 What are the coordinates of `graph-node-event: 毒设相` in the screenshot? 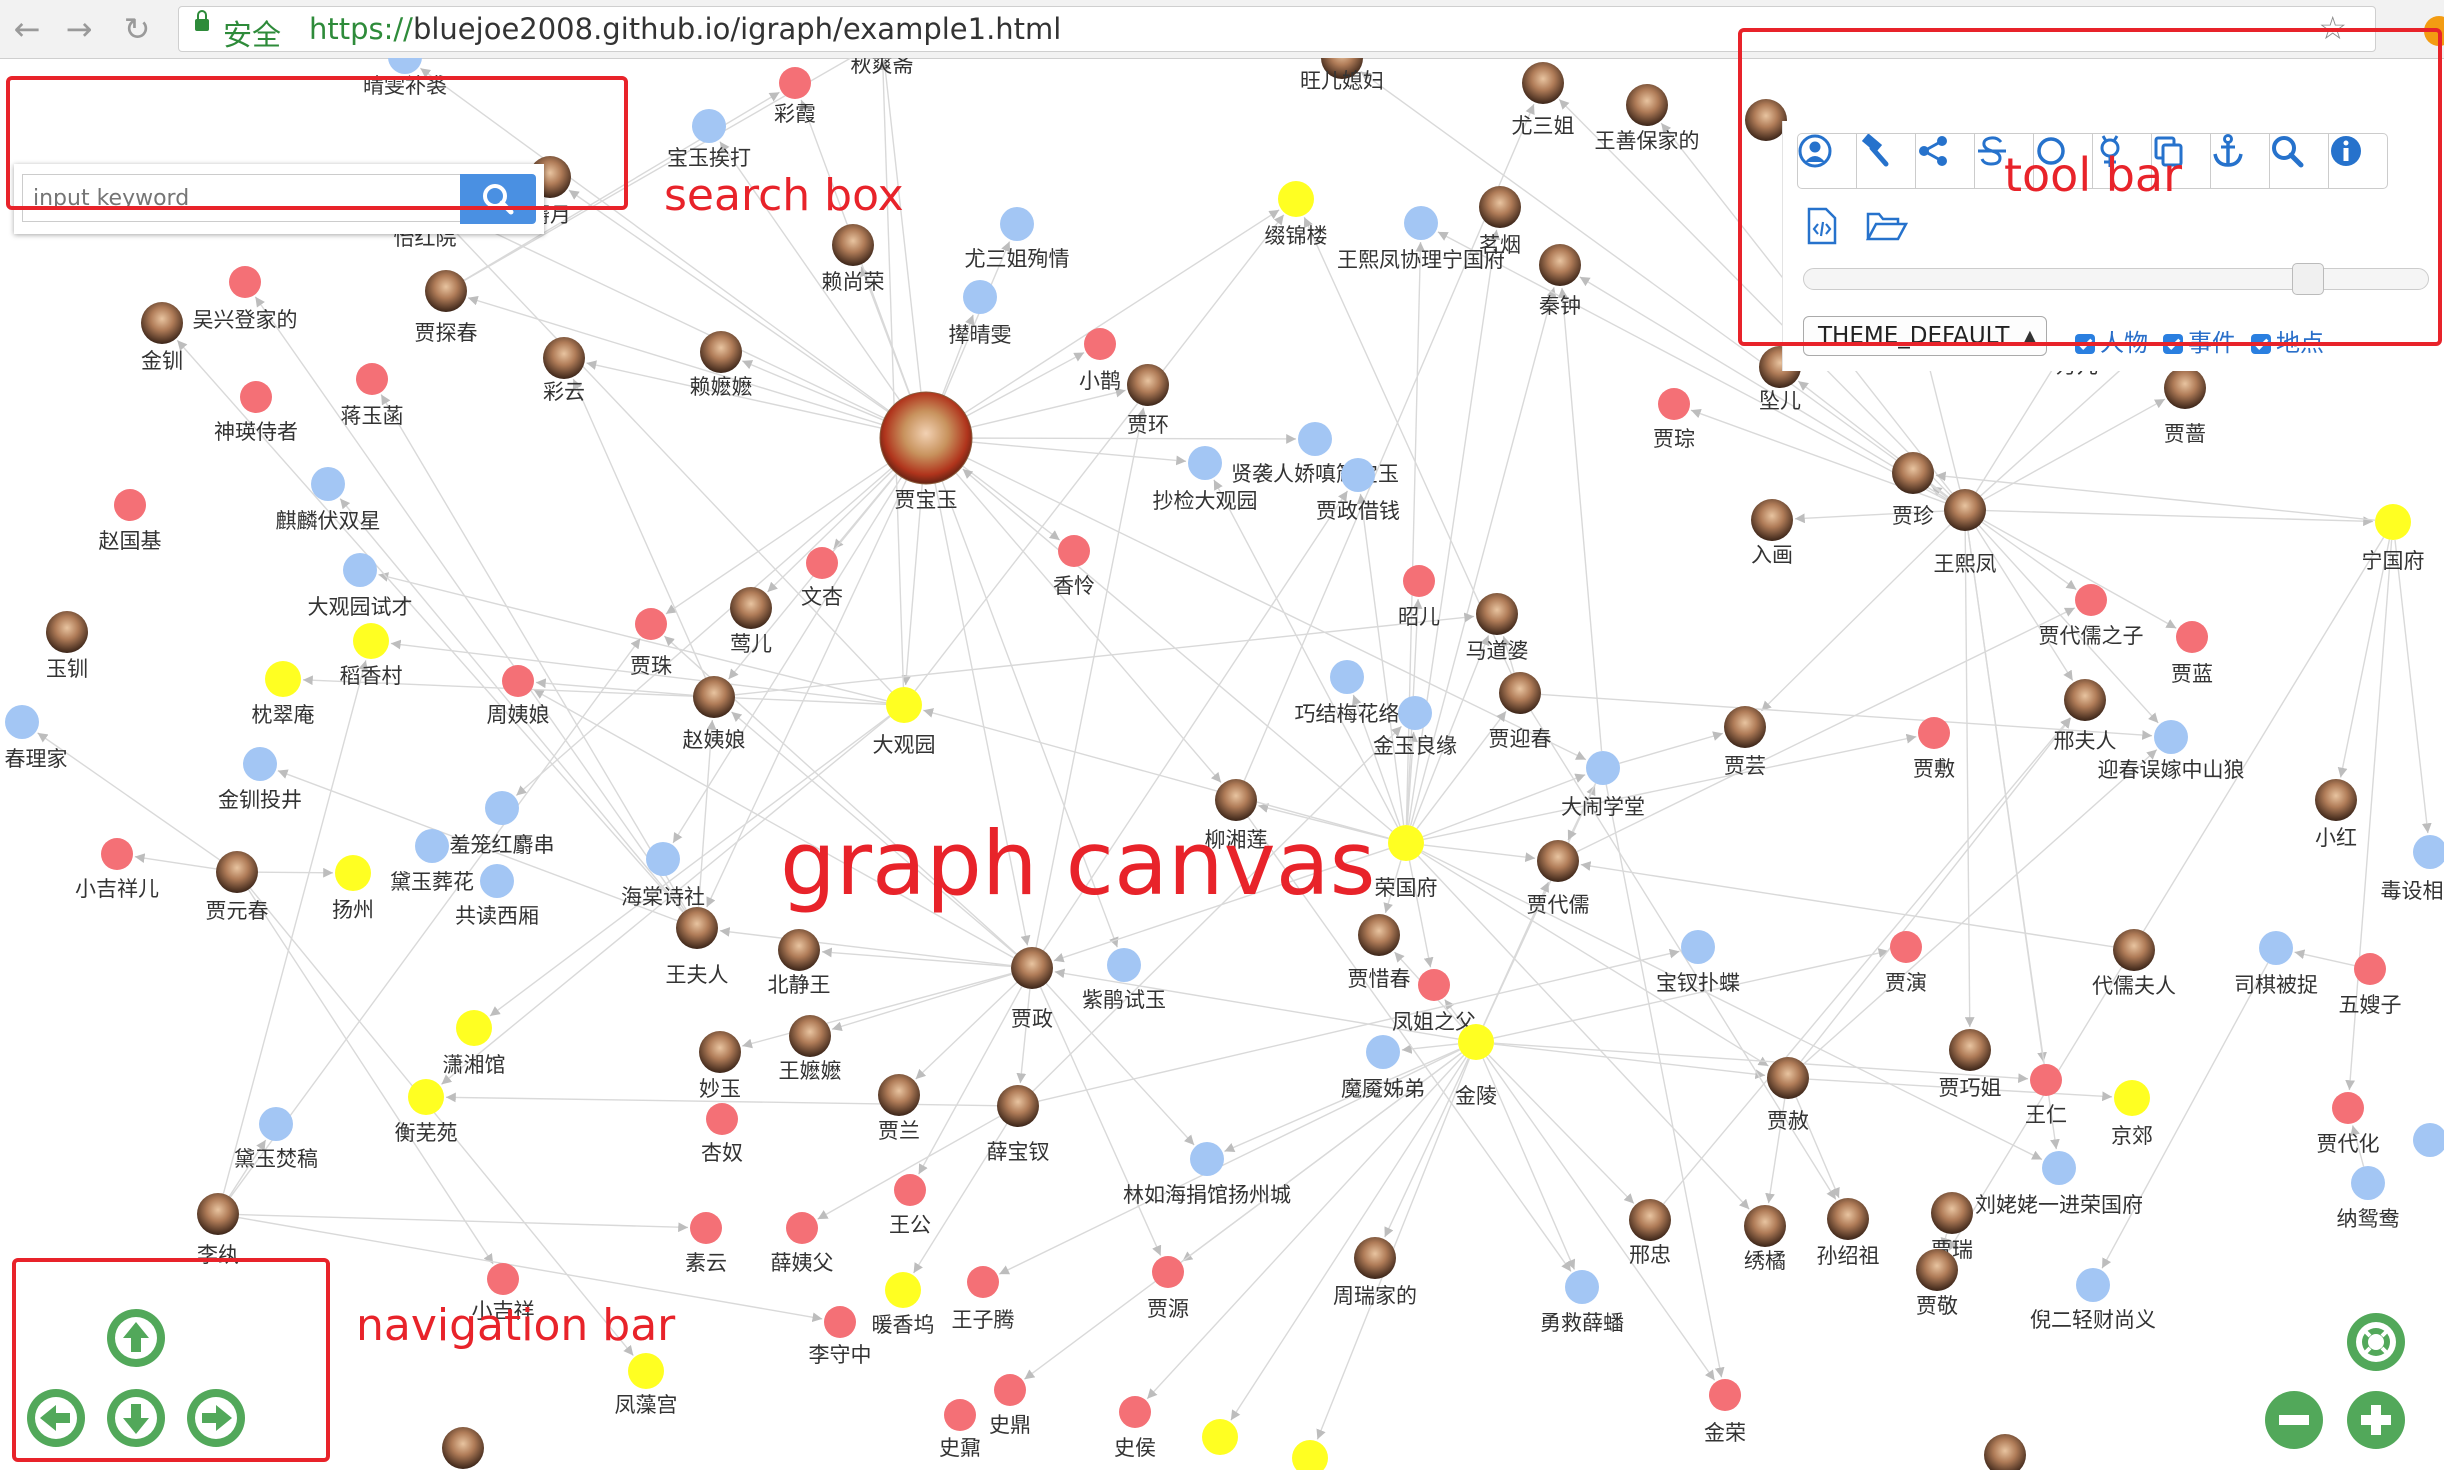 It's located at (2412, 869).